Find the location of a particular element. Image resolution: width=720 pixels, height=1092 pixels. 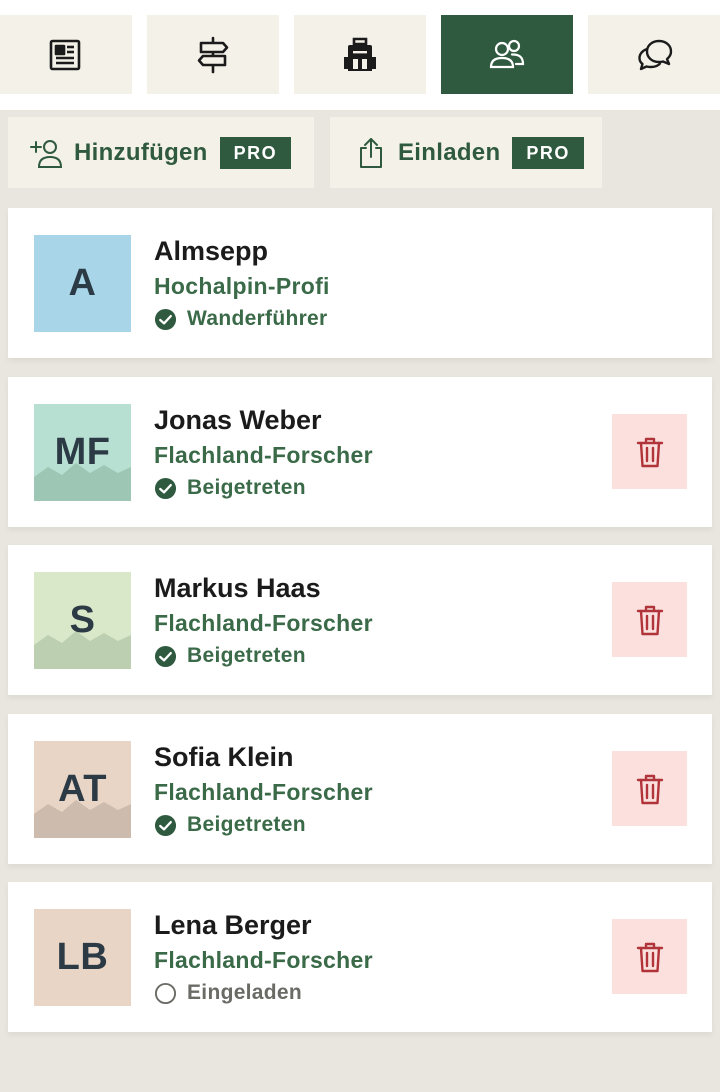

avatar-initials: S is located at coordinates (82, 620).